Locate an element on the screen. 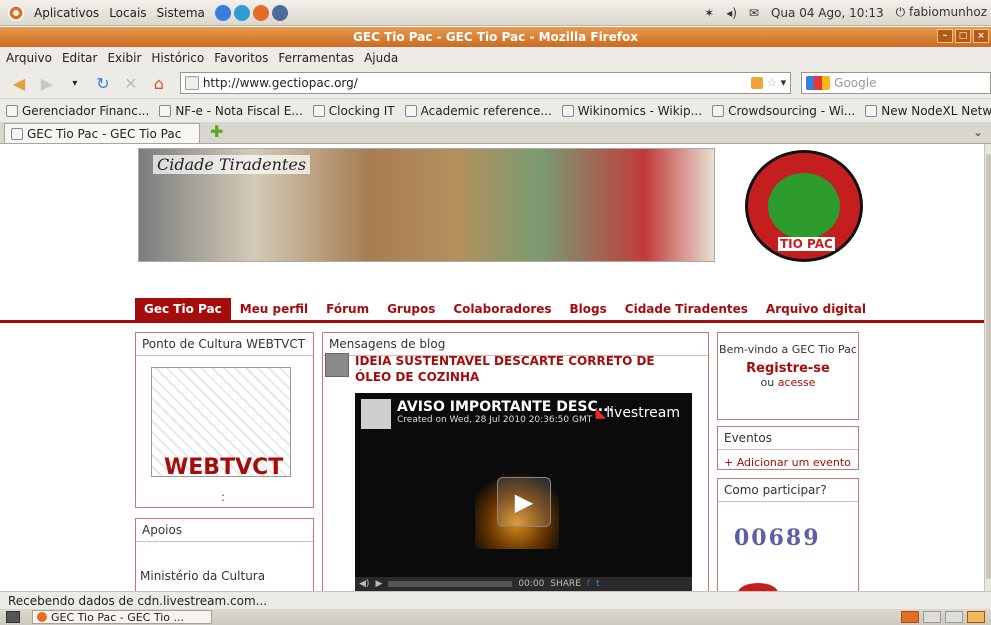 The width and height of the screenshot is (991, 625). maximize-button: □ is located at coordinates (963, 36).